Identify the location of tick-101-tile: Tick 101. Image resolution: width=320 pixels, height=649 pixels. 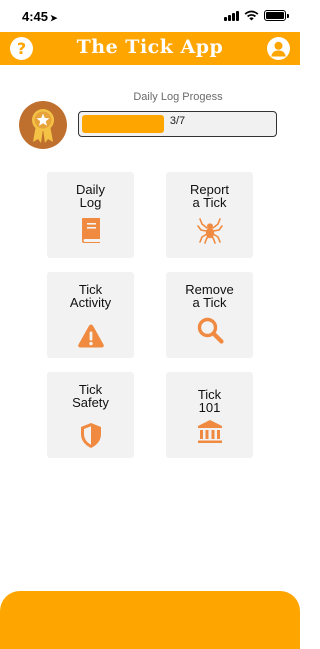
(209, 415).